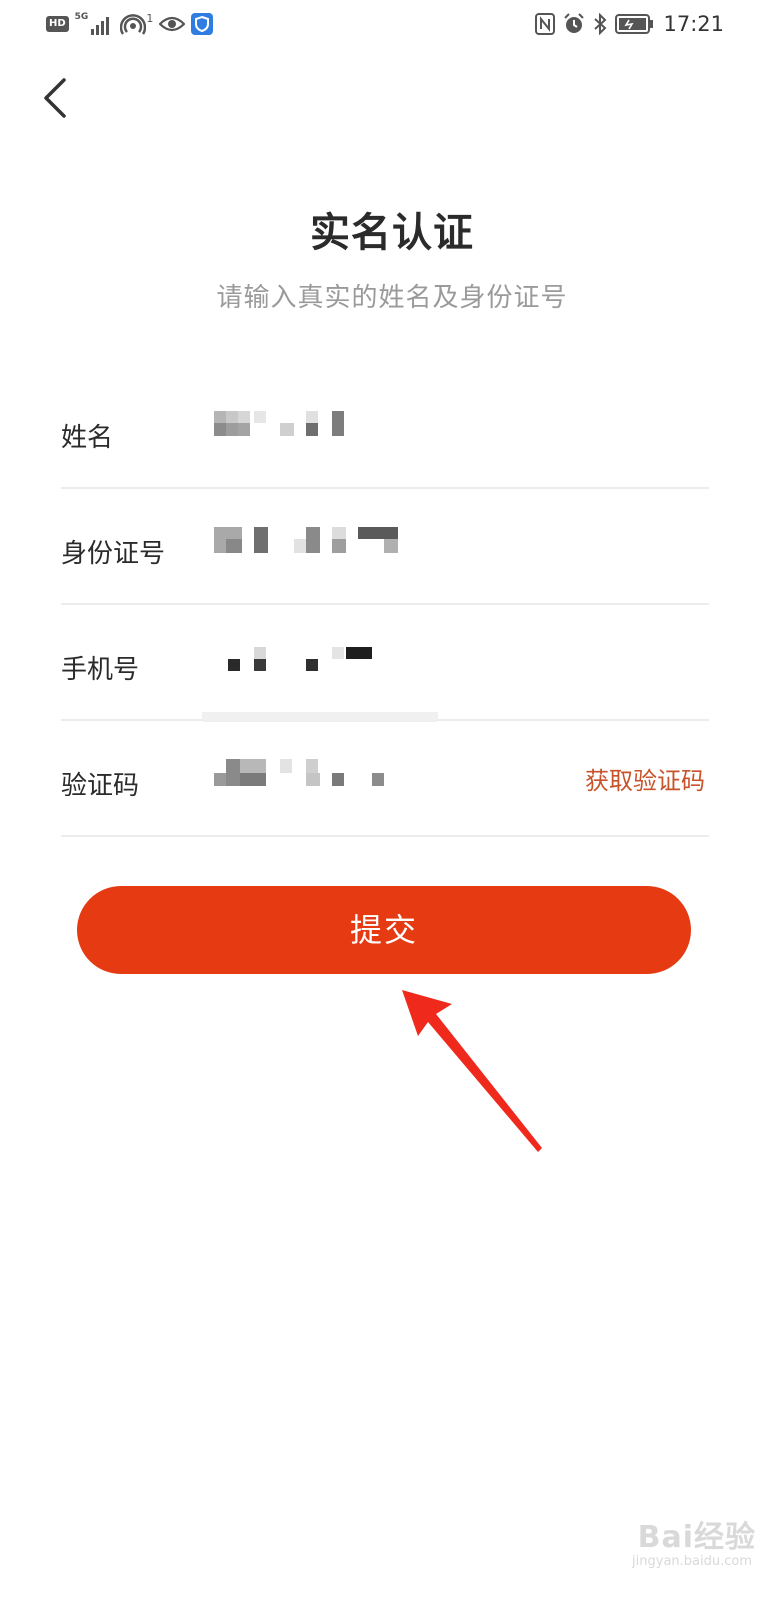 The image size is (784, 1600). I want to click on signal-icon: 5G, so click(95, 24).